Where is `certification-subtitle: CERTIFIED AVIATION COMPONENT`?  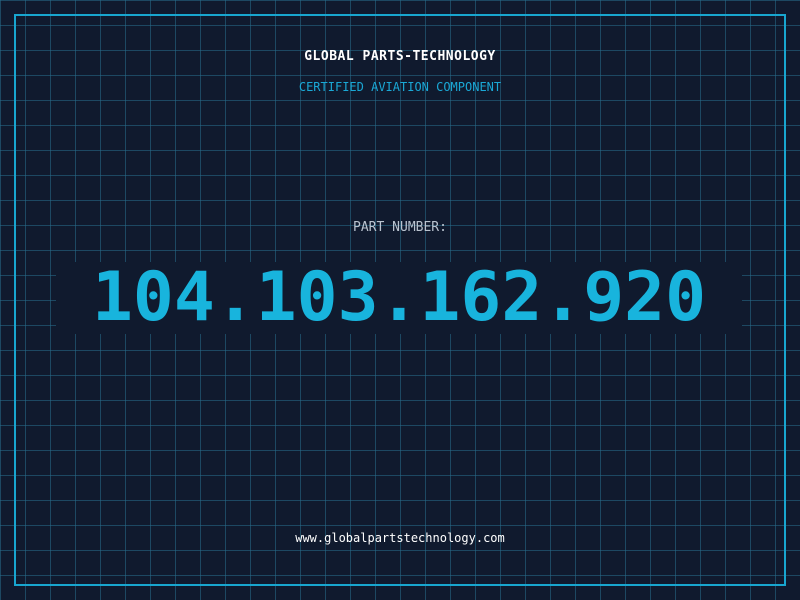 certification-subtitle: CERTIFIED AVIATION COMPONENT is located at coordinates (400, 87).